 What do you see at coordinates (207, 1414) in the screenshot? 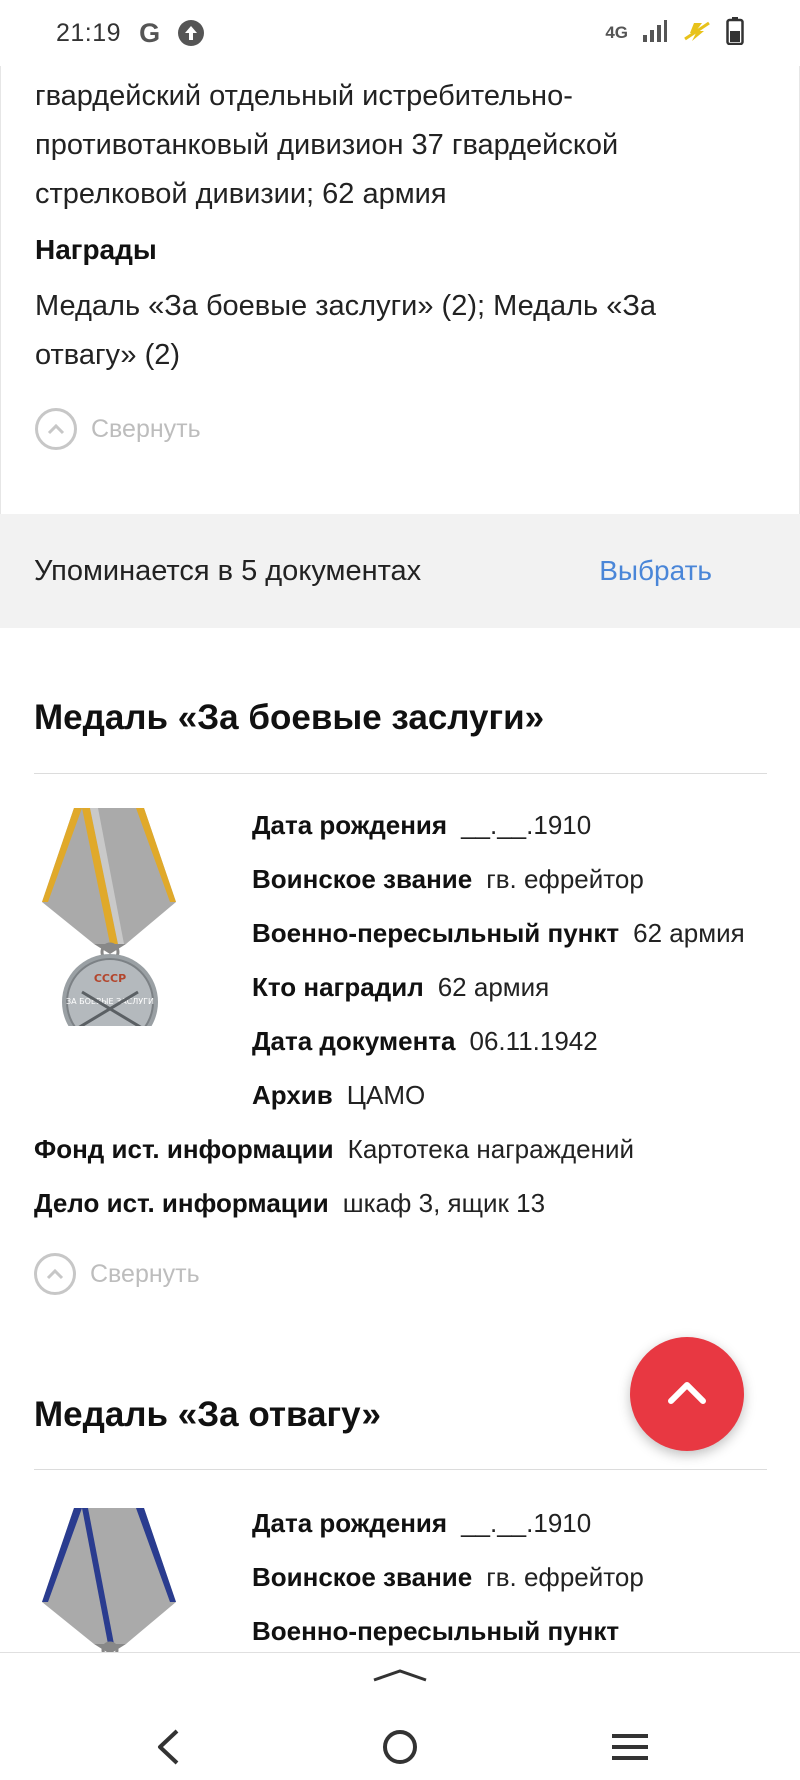
I see `award-title: Медаль «За отвагу»` at bounding box center [207, 1414].